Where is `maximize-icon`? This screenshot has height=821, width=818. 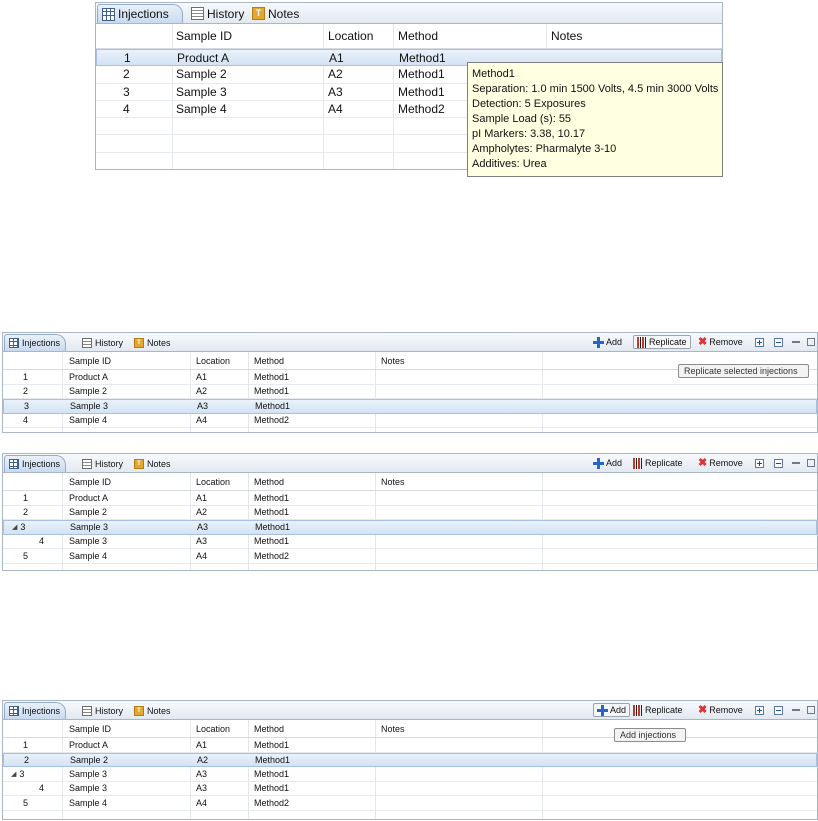
maximize-icon is located at coordinates (811, 342).